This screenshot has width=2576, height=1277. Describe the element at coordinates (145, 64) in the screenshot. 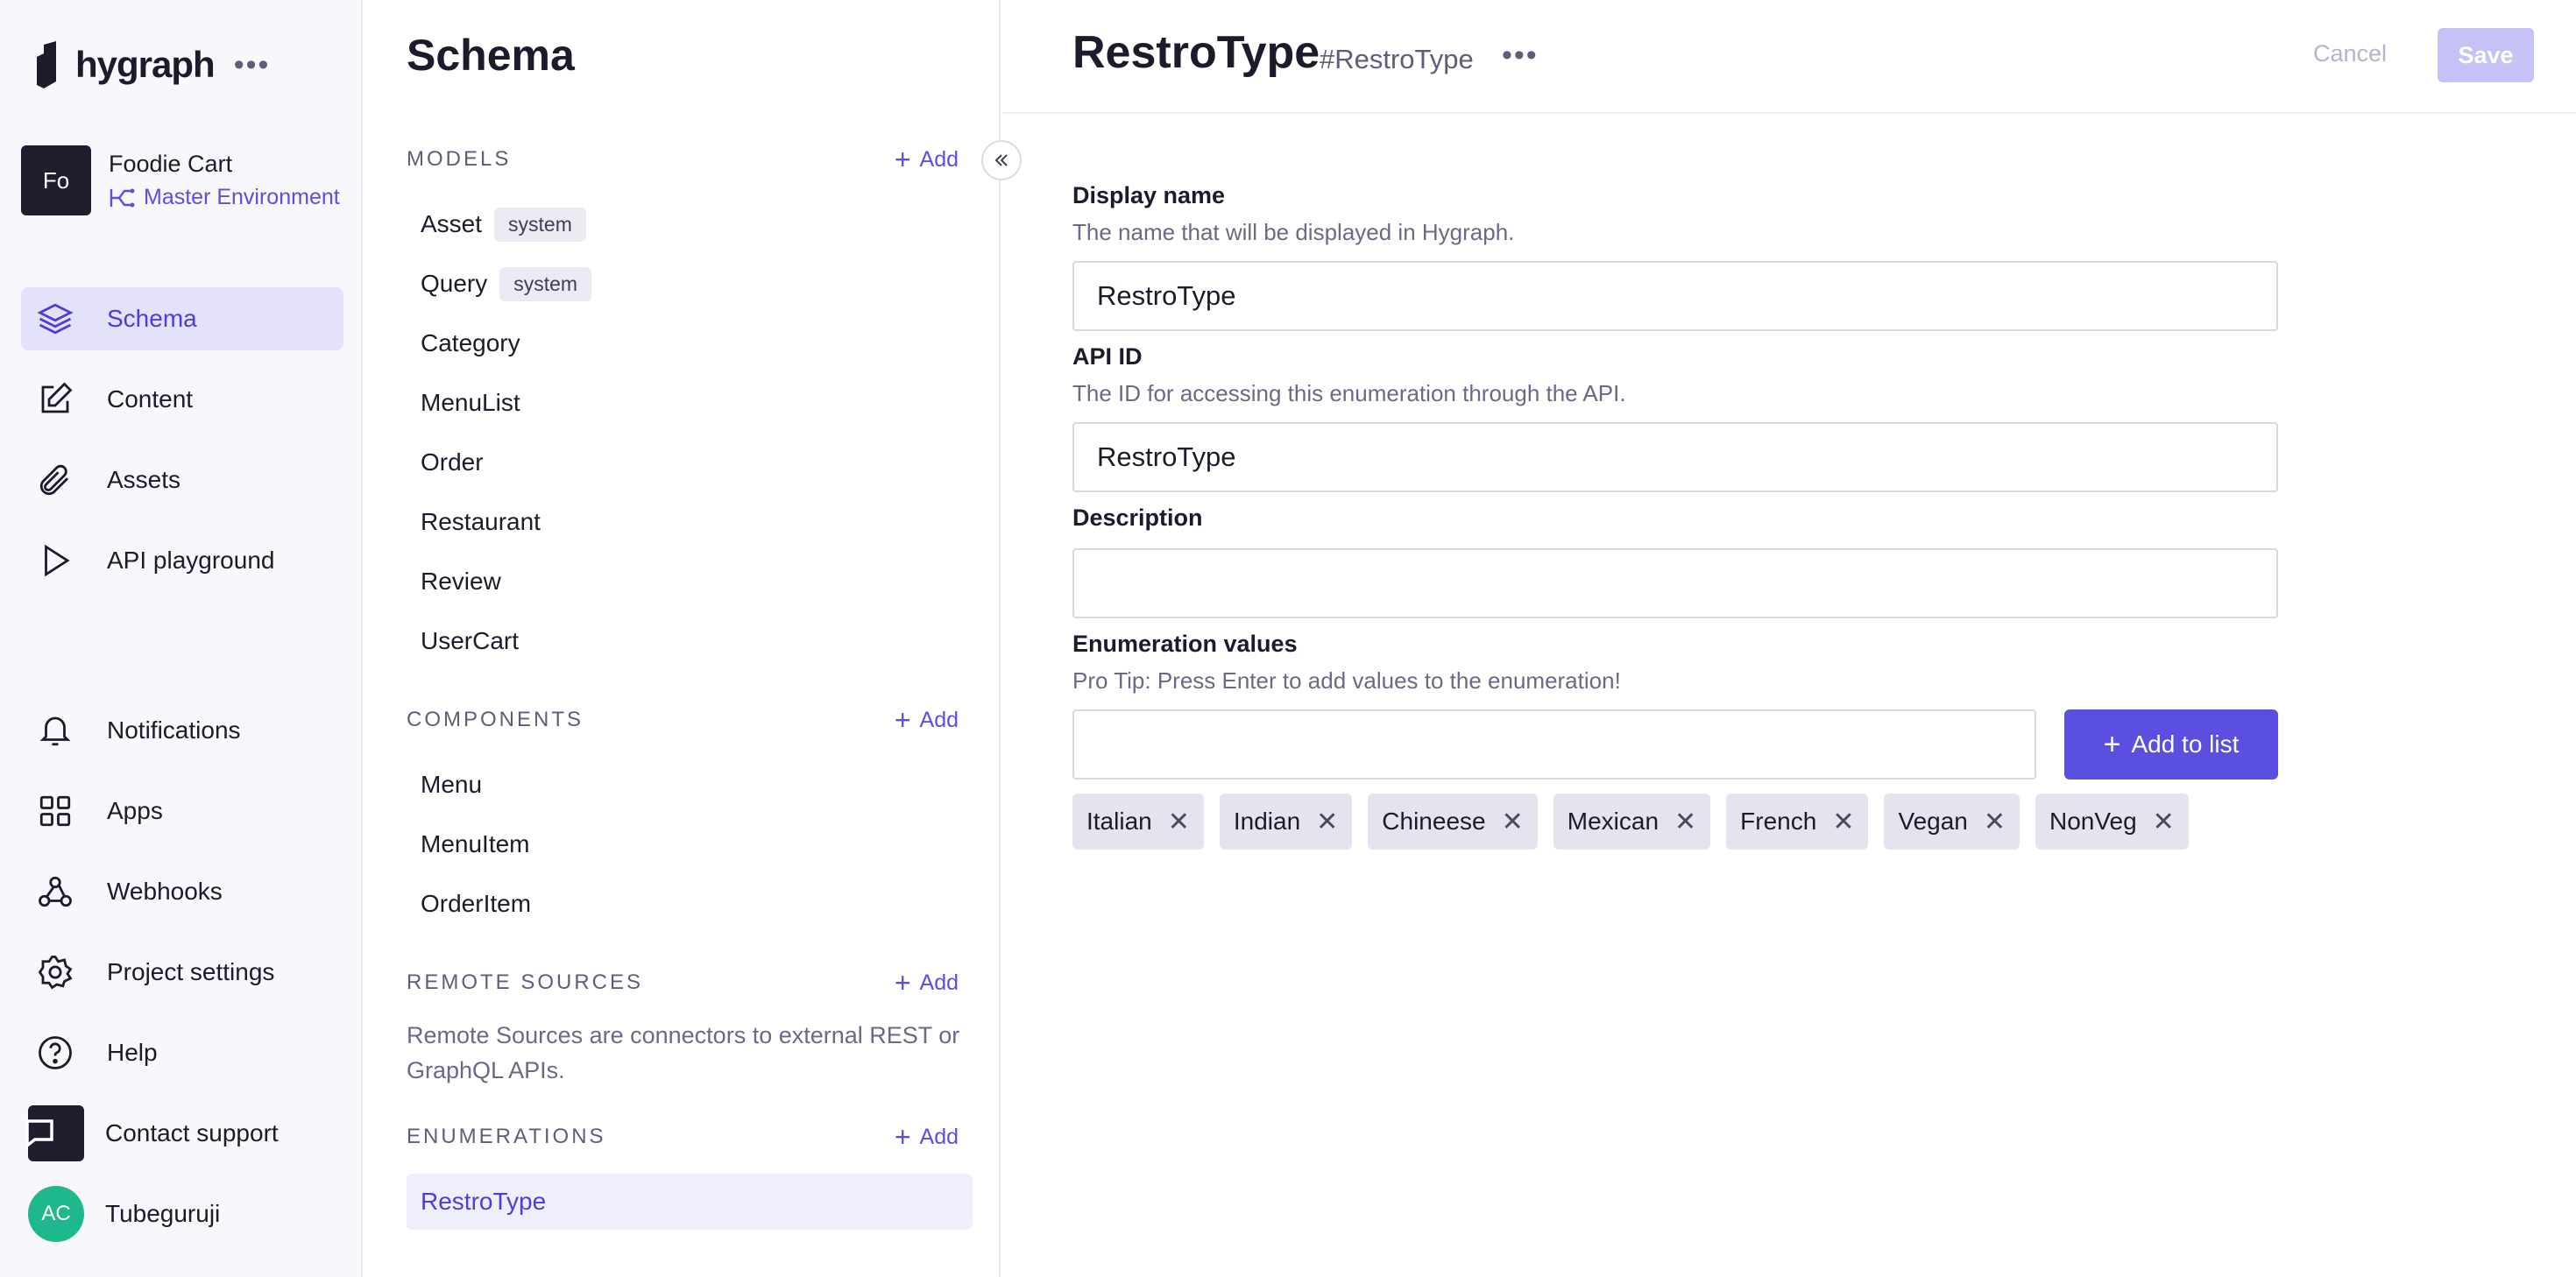

I see `logo-text: hygraph` at that location.